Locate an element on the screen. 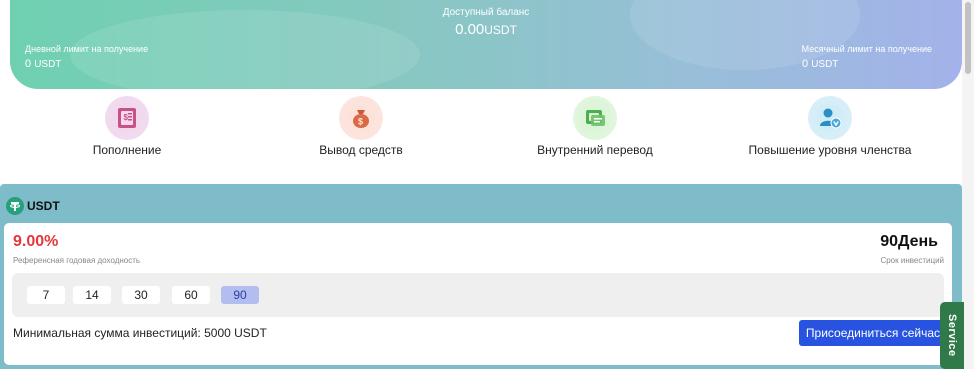  daily-limit-unit: USDT is located at coordinates (48, 64).